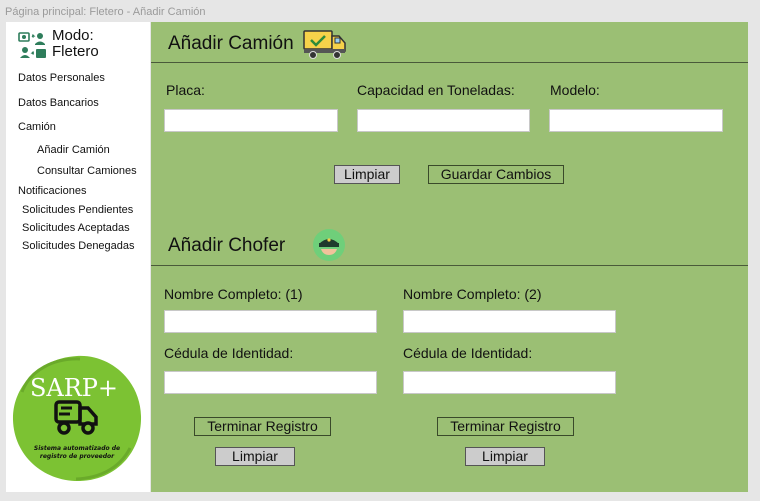 This screenshot has height=501, width=760. I want to click on sidebar-item-consultar-camiones: Consultar Camiones, so click(87, 171).